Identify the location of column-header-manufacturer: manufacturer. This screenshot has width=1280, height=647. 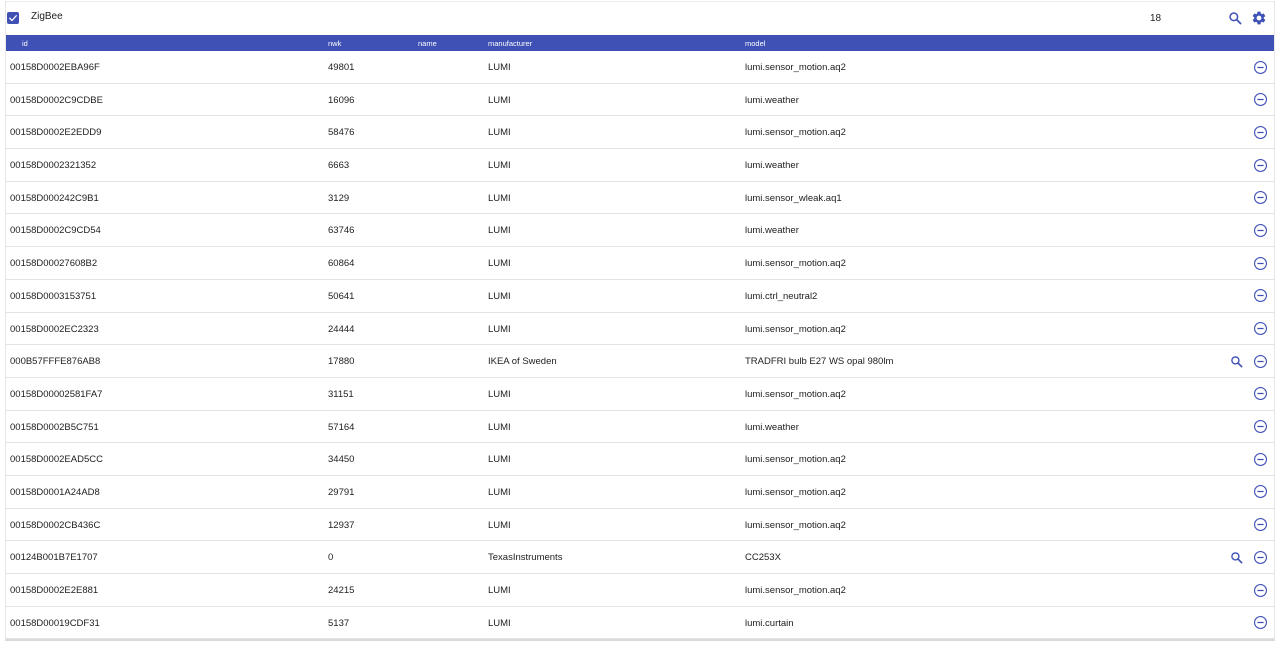
(510, 43).